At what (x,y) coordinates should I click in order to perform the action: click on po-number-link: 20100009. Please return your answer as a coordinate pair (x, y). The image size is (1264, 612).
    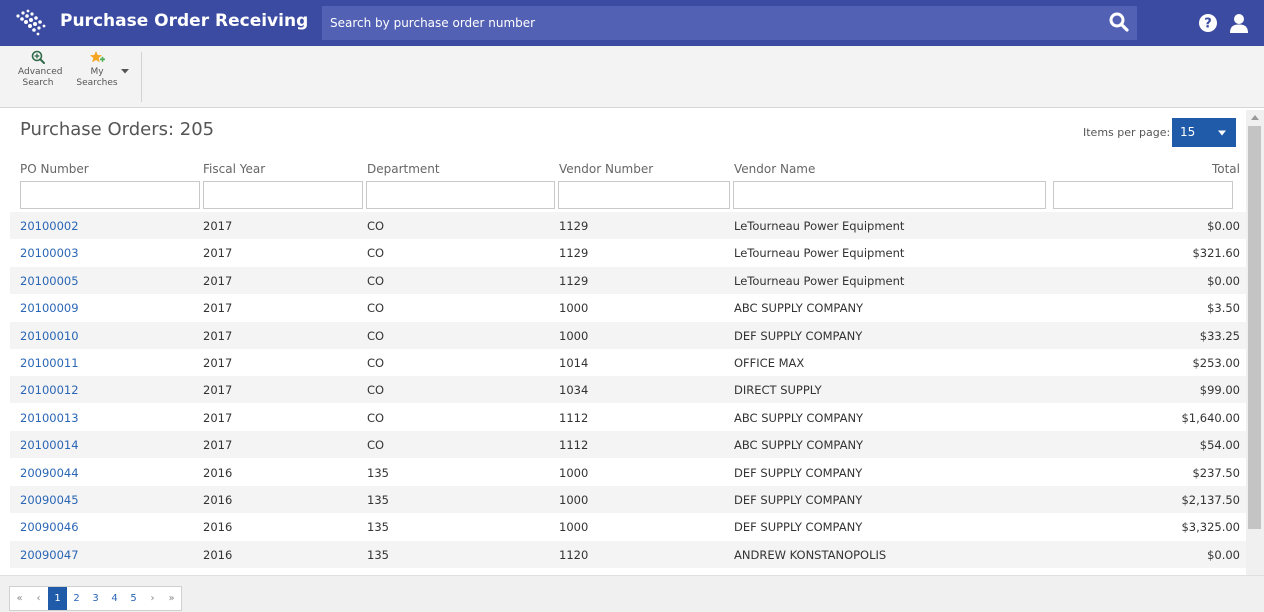
    Looking at the image, I should click on (49, 308).